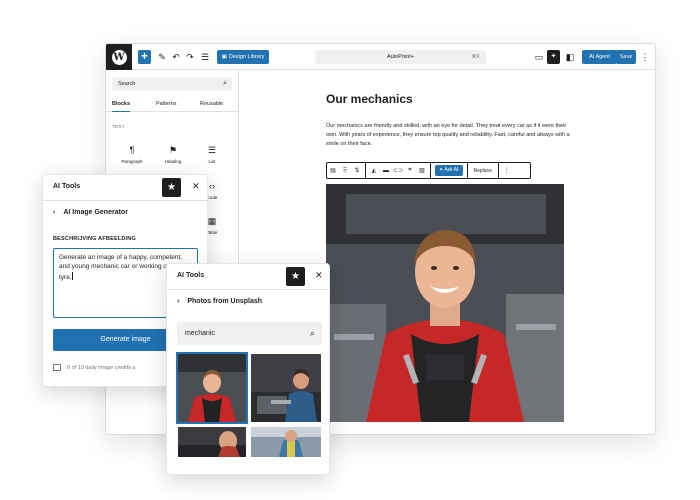  Describe the element at coordinates (212, 232) in the screenshot. I see `block-label: Table` at that location.